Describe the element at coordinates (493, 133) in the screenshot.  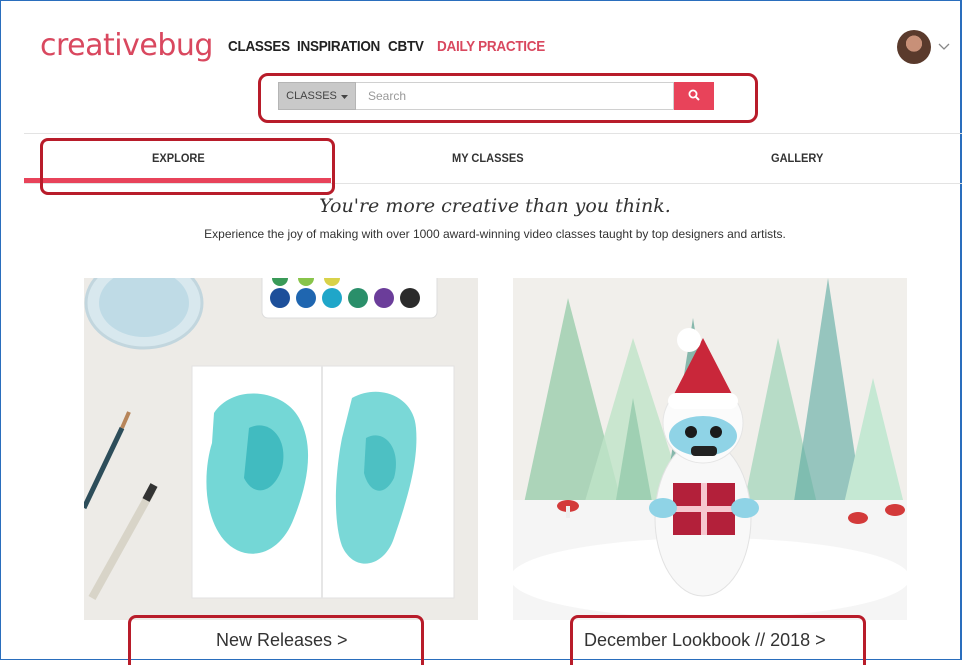
I see `header-divider` at that location.